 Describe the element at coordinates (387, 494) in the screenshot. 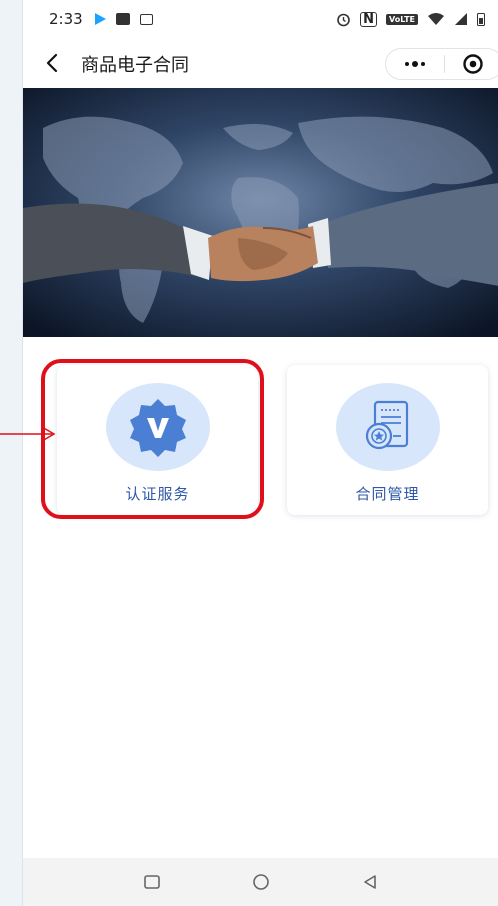

I see `contract-management-label: 合同管理` at that location.